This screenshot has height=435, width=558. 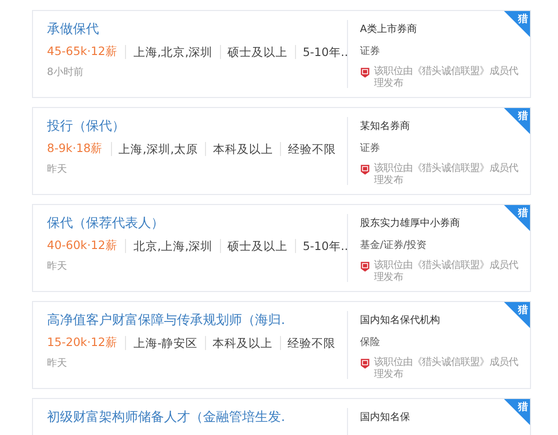 What do you see at coordinates (172, 51) in the screenshot?
I see `job-tag: 上海,北京,深圳` at bounding box center [172, 51].